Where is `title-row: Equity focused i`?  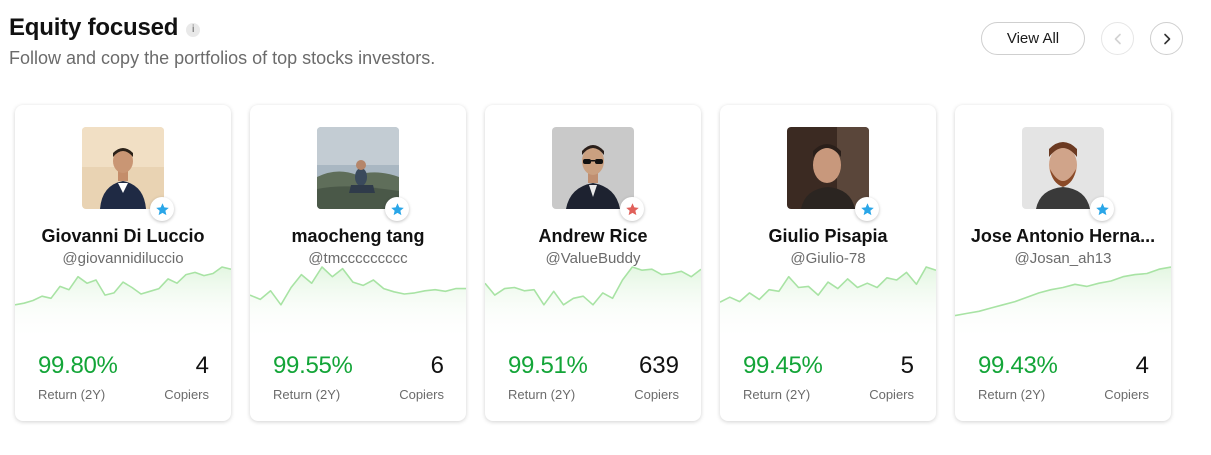 title-row: Equity focused i is located at coordinates (222, 28).